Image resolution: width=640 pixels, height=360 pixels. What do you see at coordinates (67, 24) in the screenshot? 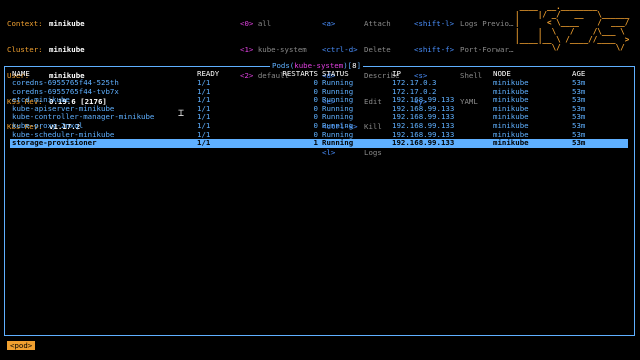
I see `context-value: minikube` at bounding box center [67, 24].